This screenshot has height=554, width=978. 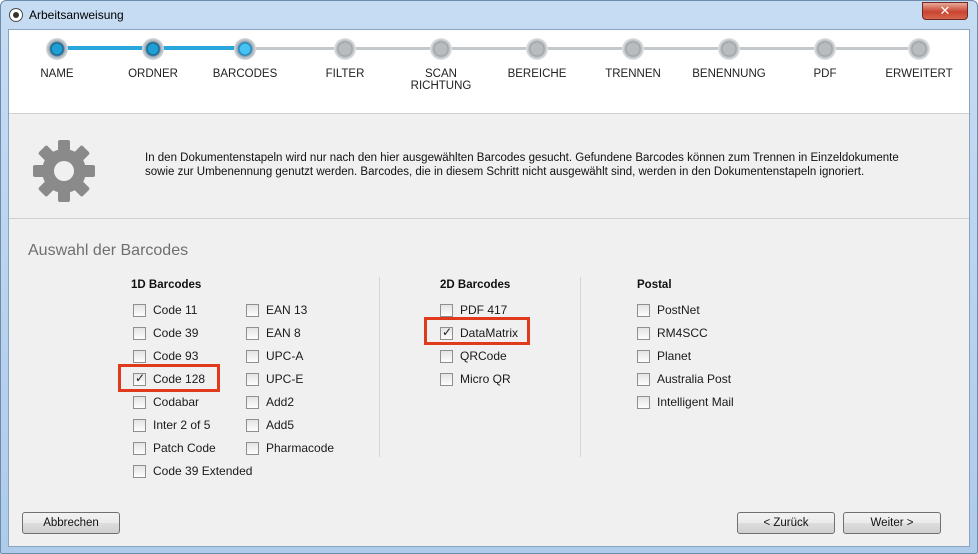 I want to click on app-icon, so click(x=16, y=15).